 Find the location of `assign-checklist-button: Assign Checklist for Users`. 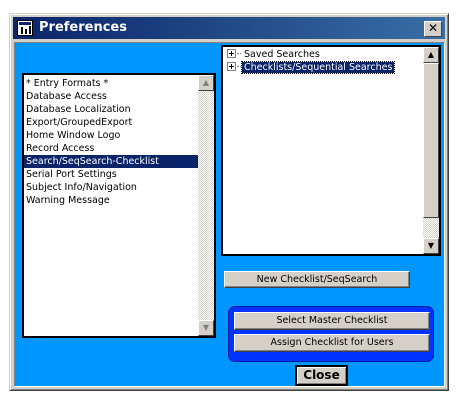

assign-checklist-button: Assign Checklist for Users is located at coordinates (332, 343).